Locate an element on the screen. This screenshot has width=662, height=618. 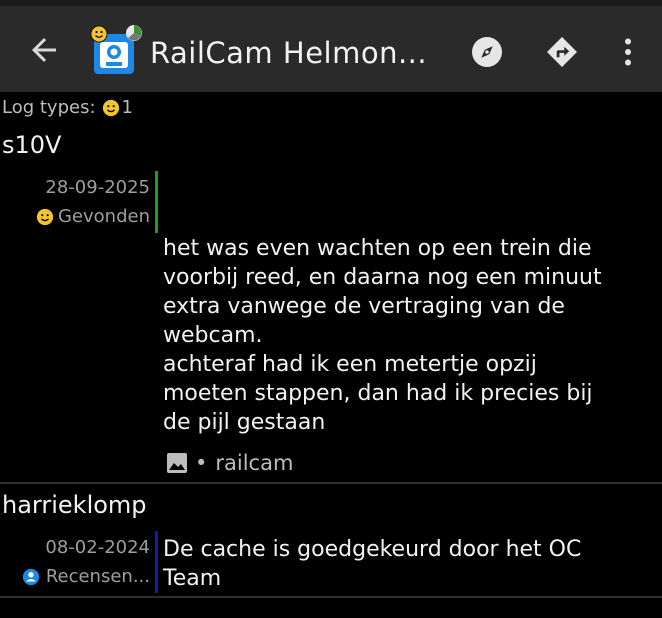
log-meta: 28-09-2025 Gevonden is located at coordinates (75, 202).